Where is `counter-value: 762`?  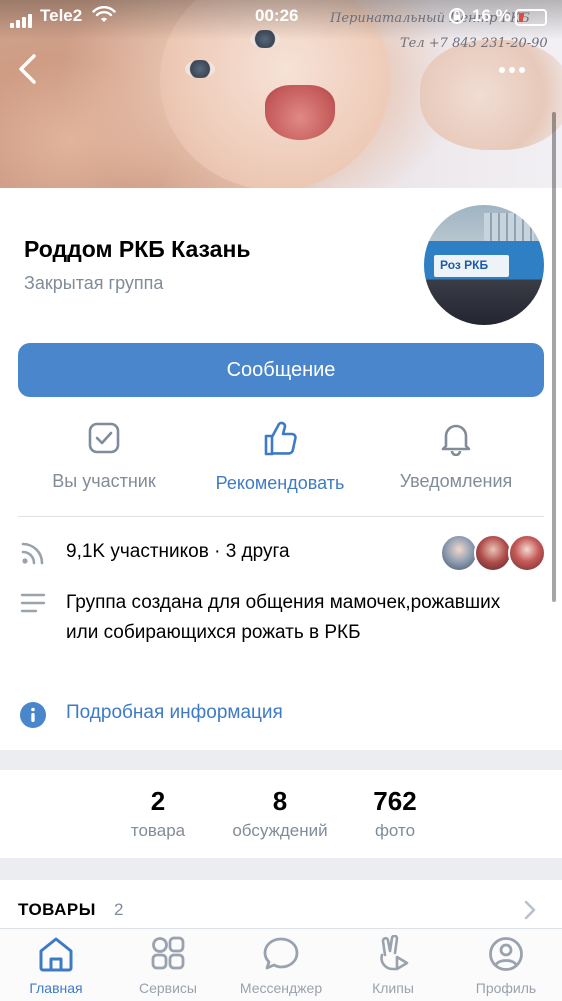
counter-value: 762 is located at coordinates (395, 801).